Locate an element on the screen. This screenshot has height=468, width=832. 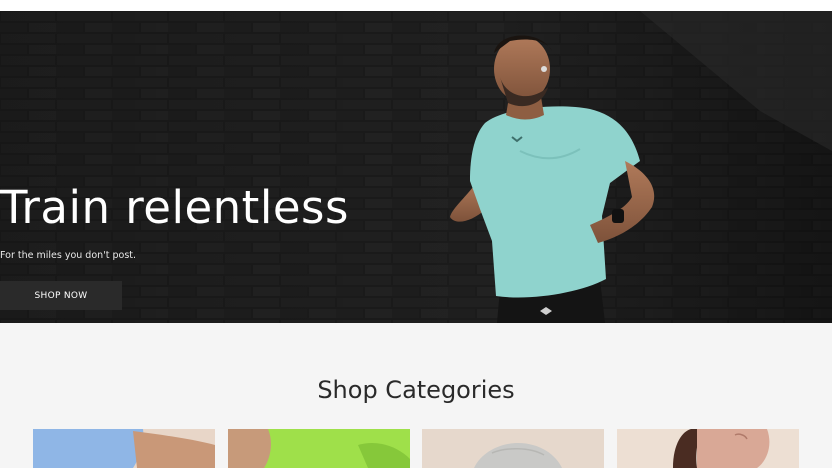
top-strip is located at coordinates (416, 5).